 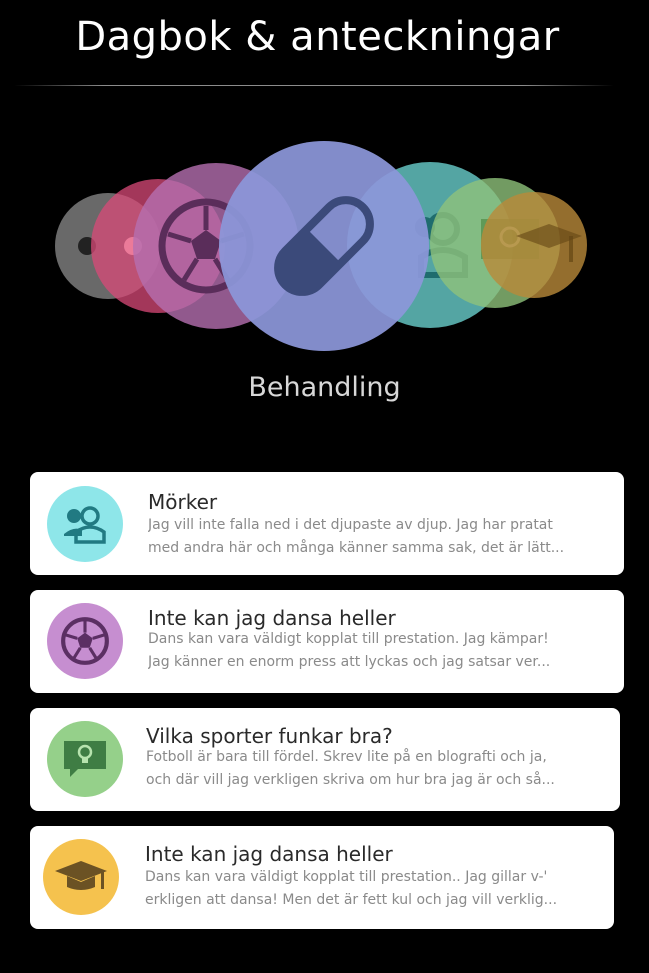 I want to click on lightbulb-chat-icon, so click(x=85, y=759).